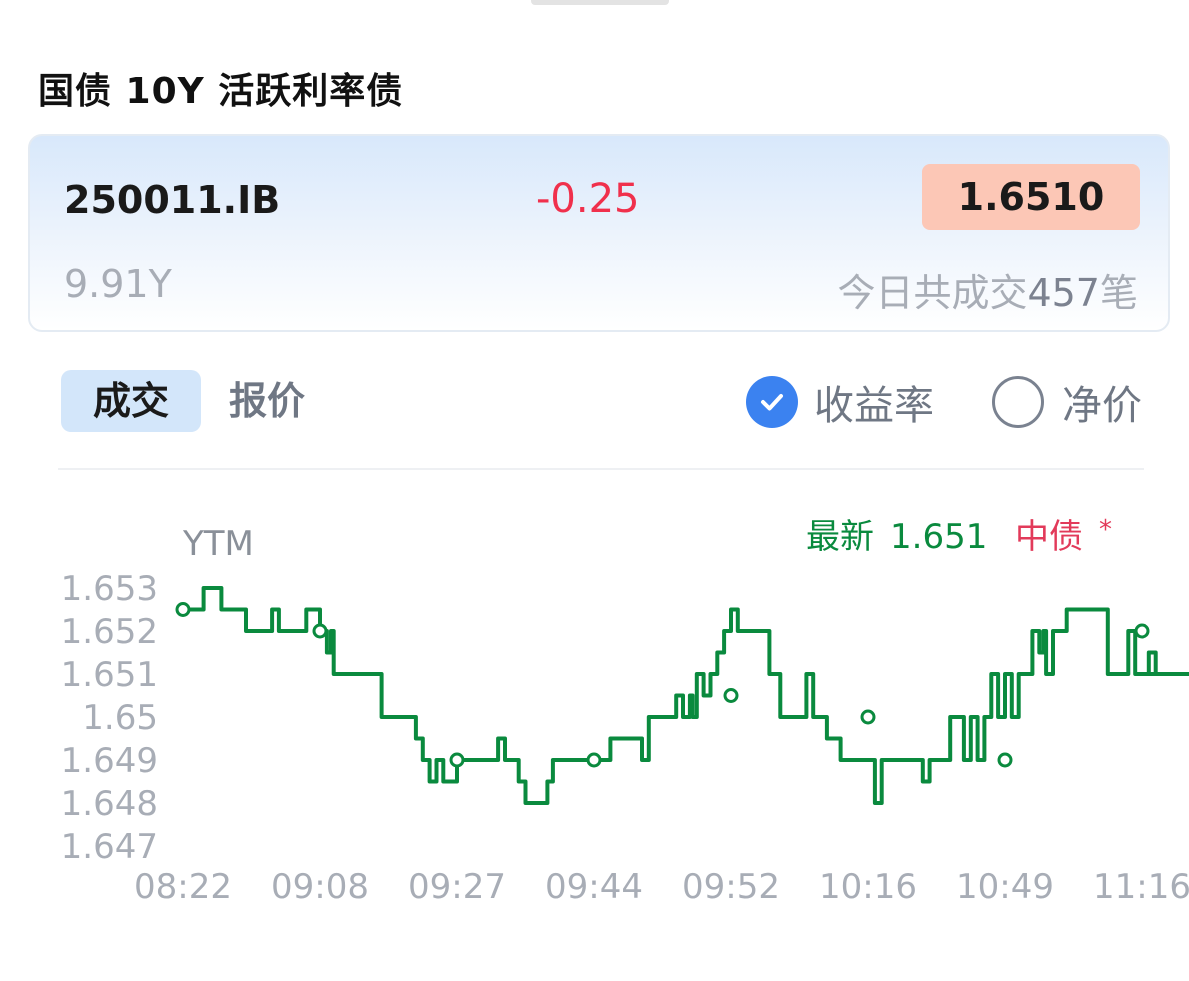 The height and width of the screenshot is (981, 1189). What do you see at coordinates (120, 718) in the screenshot?
I see `y-tick-label: 1.65` at bounding box center [120, 718].